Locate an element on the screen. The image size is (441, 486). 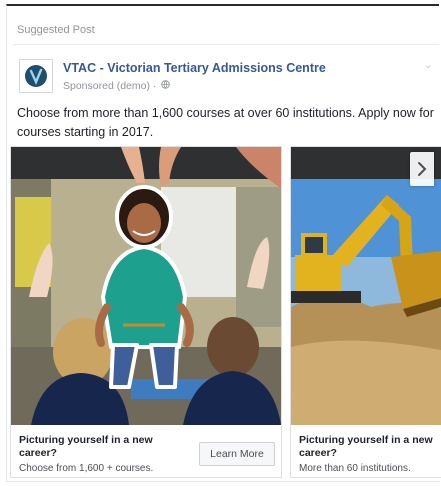
page-avatar is located at coordinates (36, 76).